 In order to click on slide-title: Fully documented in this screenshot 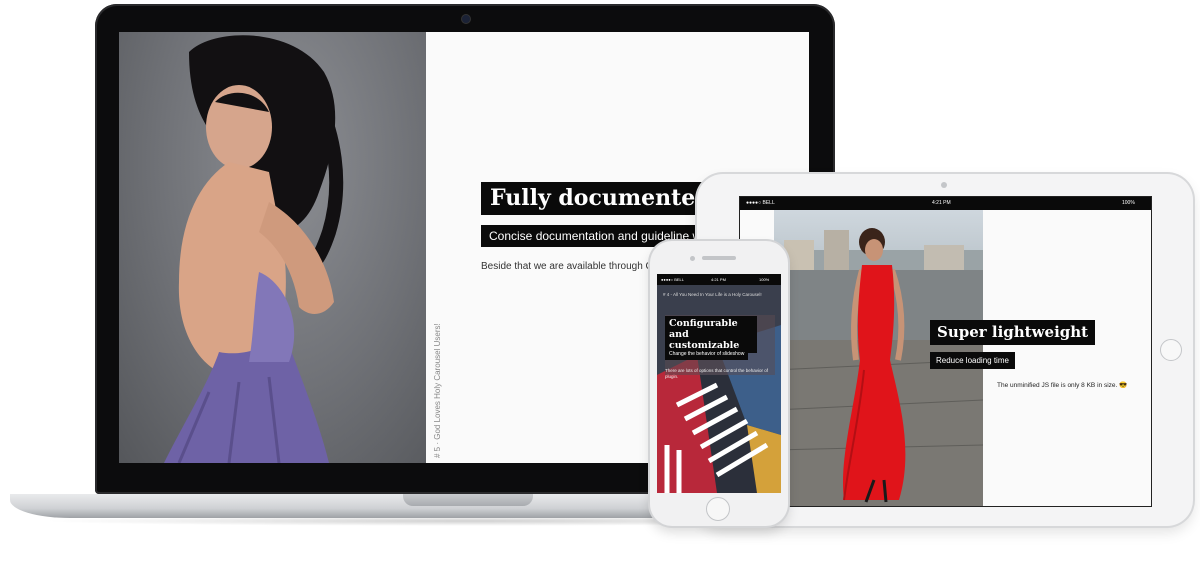, I will do `click(600, 198)`.